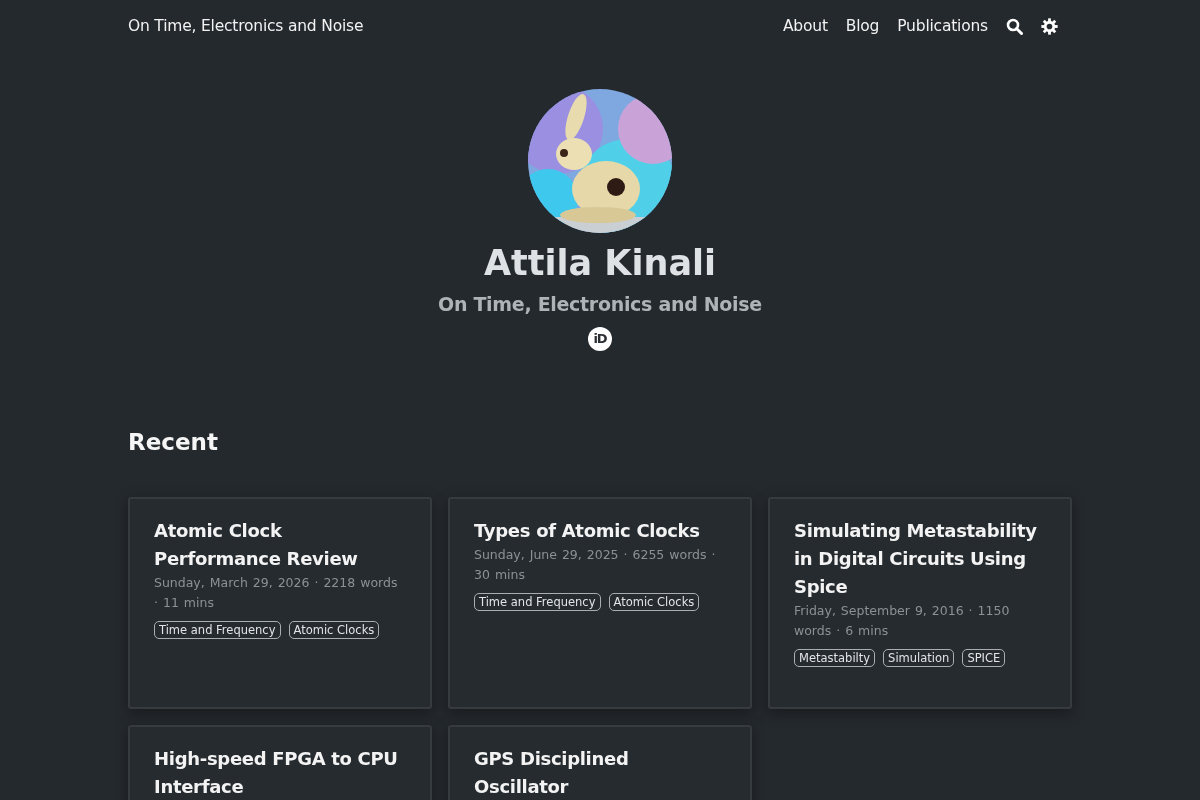 The height and width of the screenshot is (800, 1200). What do you see at coordinates (919, 657) in the screenshot?
I see `tag: Simulation` at bounding box center [919, 657].